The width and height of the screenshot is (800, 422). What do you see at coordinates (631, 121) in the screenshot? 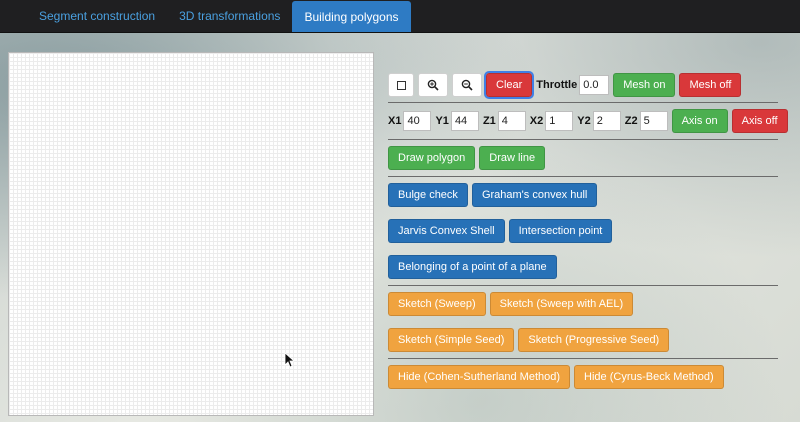
I see `z2-label: Z2` at bounding box center [631, 121].